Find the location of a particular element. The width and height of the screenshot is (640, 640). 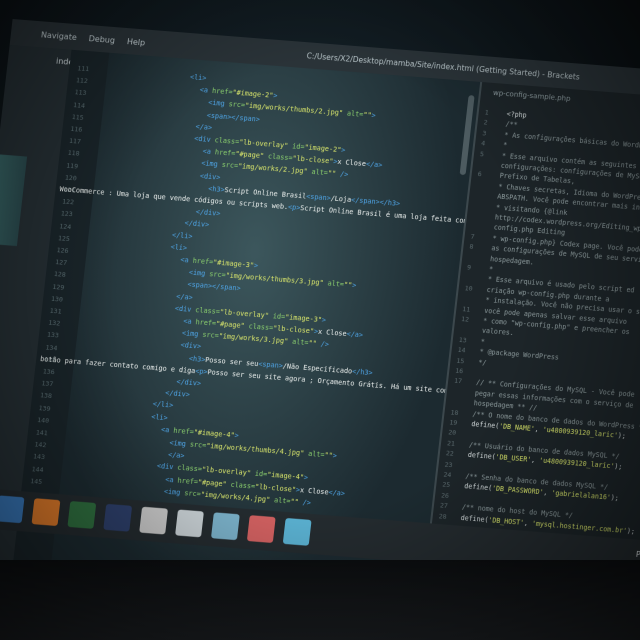

right-code-line: valores. is located at coordinates (498, 332).